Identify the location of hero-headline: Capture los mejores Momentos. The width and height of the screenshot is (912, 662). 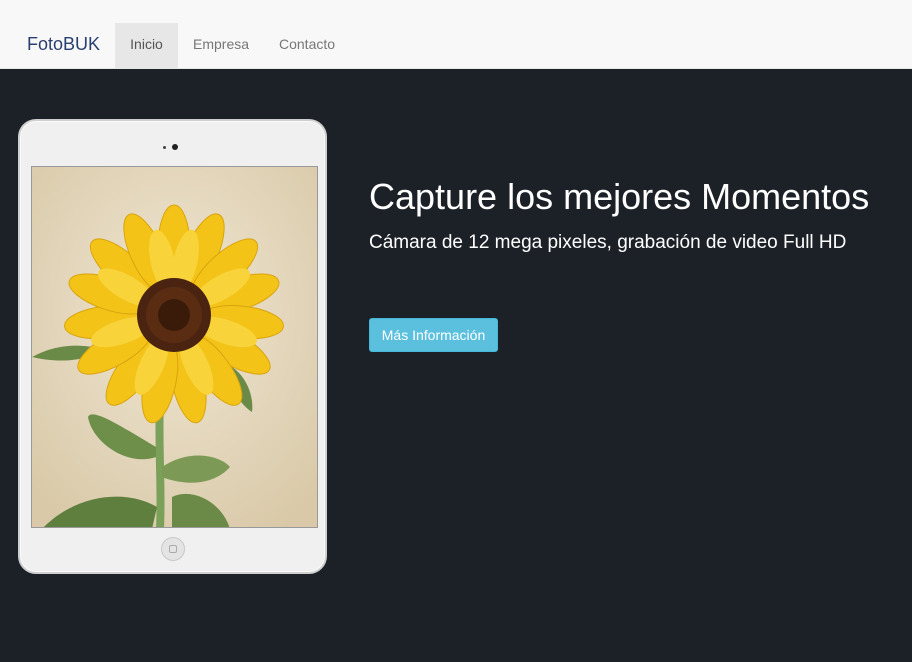
(619, 196).